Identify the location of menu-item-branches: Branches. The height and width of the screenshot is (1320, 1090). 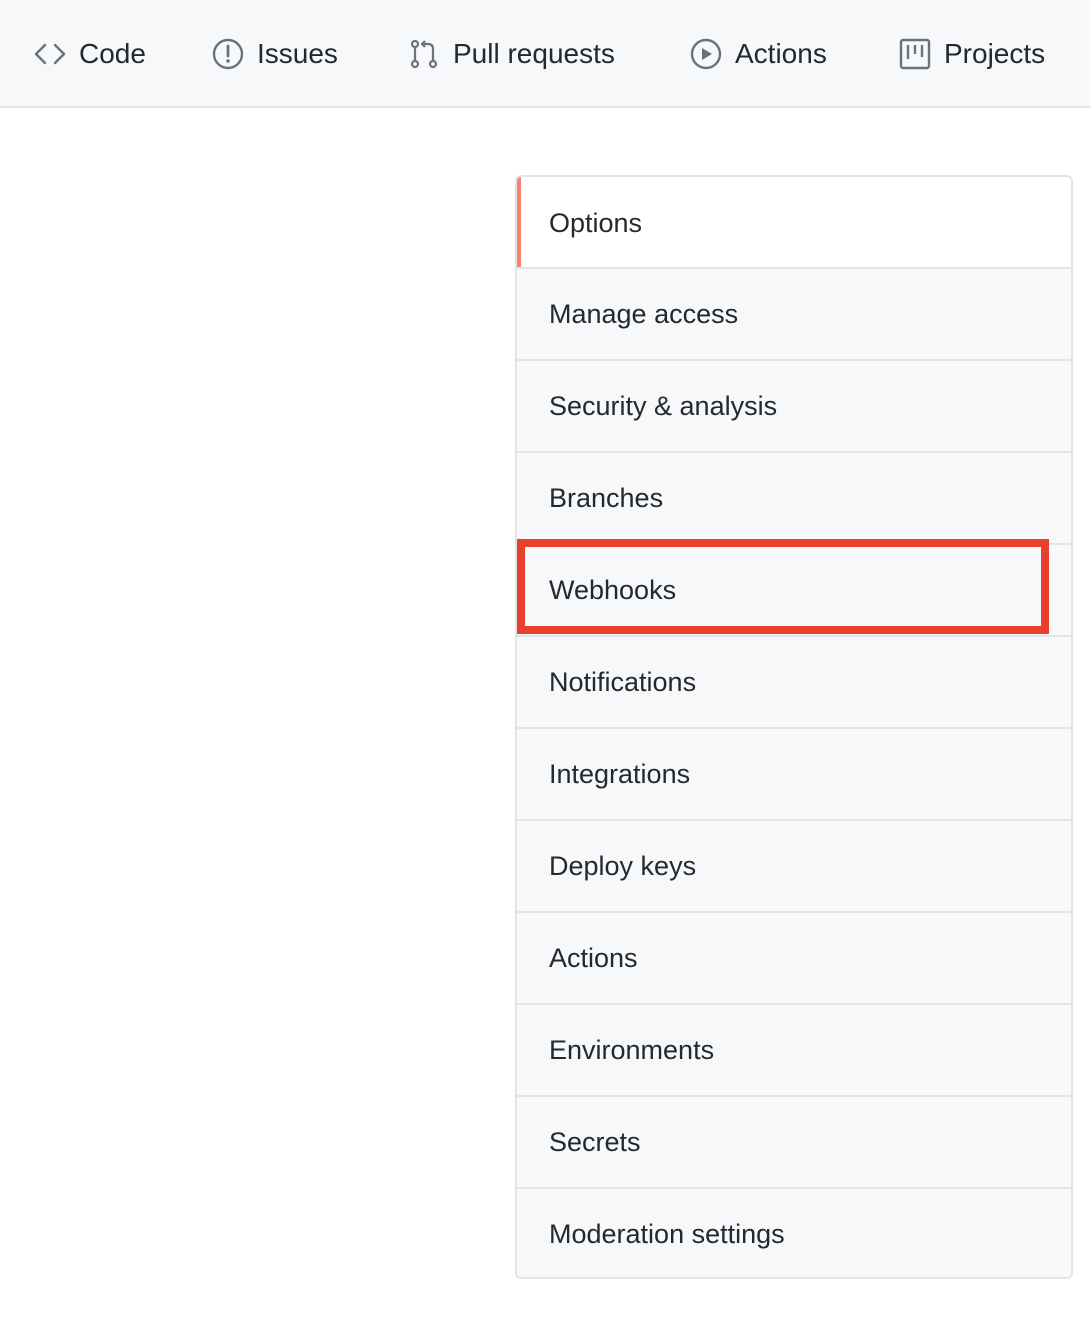
(794, 497).